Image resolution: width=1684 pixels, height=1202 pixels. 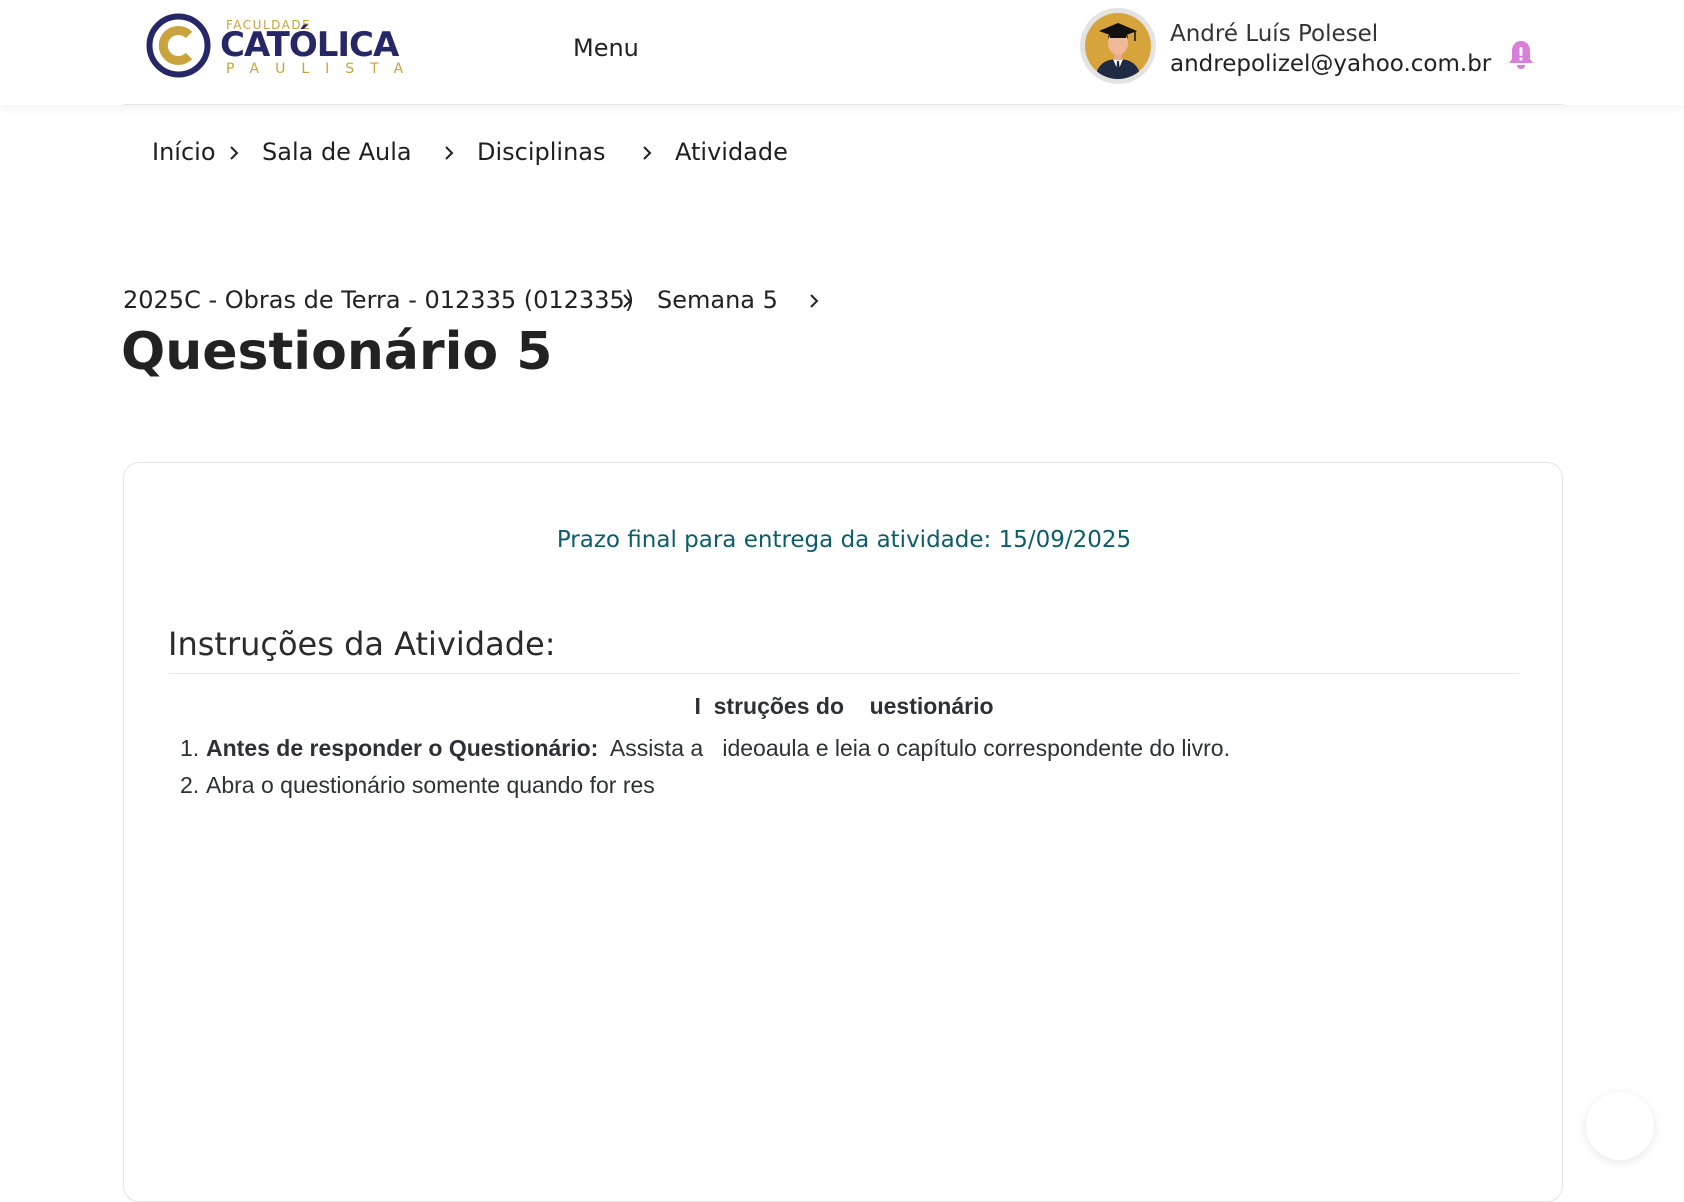 I want to click on floating-action-button, so click(x=1620, y=1126).